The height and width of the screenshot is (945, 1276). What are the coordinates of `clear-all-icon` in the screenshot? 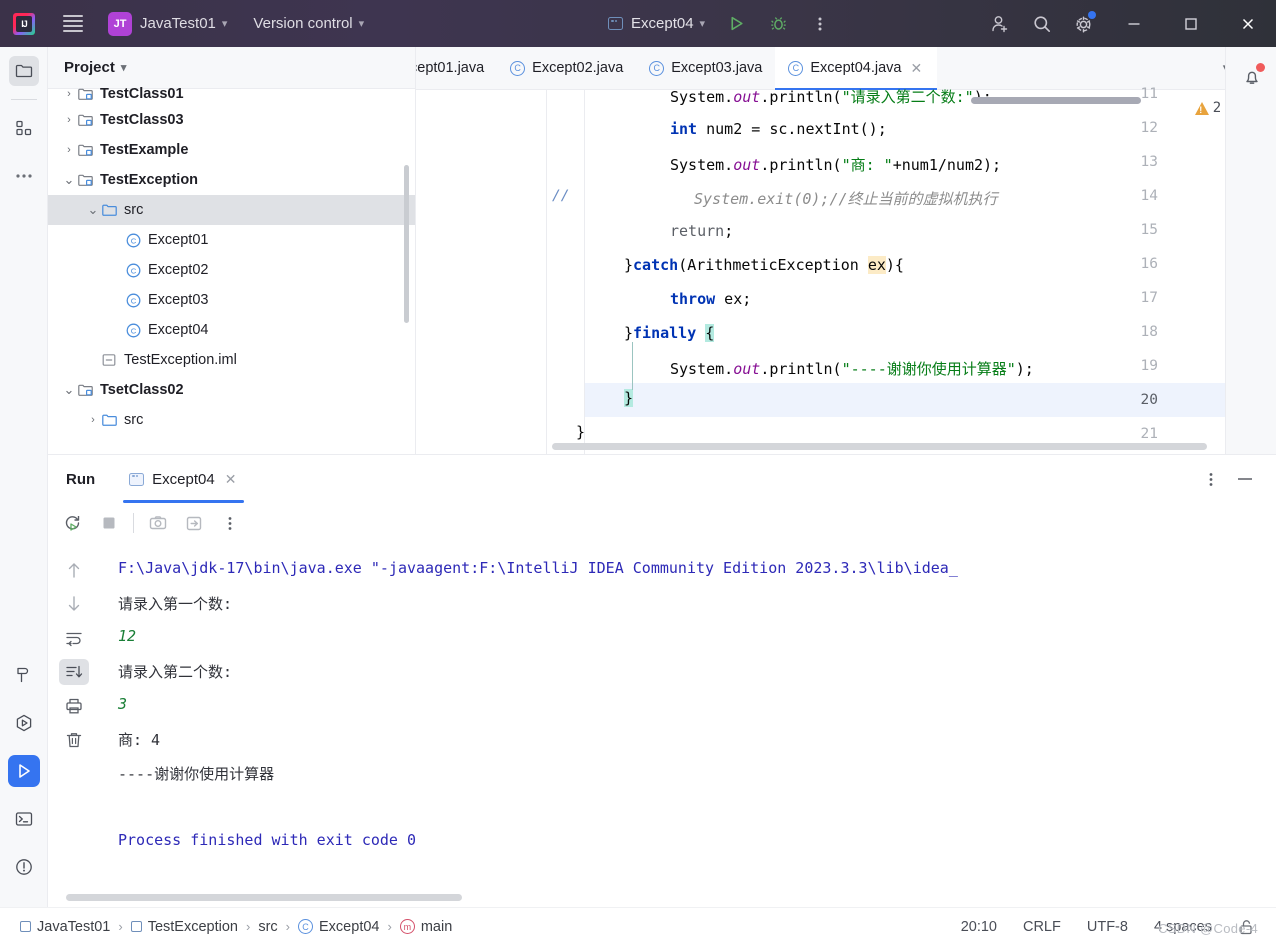 It's located at (74, 740).